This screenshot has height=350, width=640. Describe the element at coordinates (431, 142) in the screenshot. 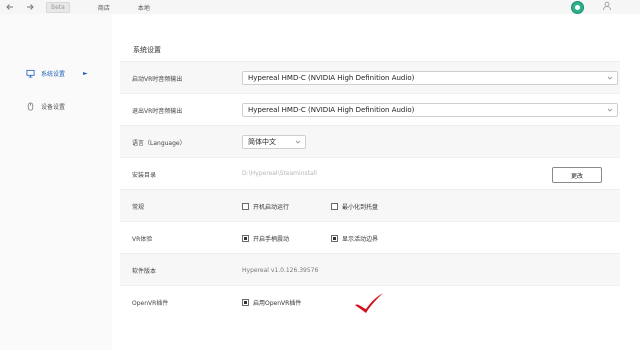

I see `row-value: 简体中文` at that location.